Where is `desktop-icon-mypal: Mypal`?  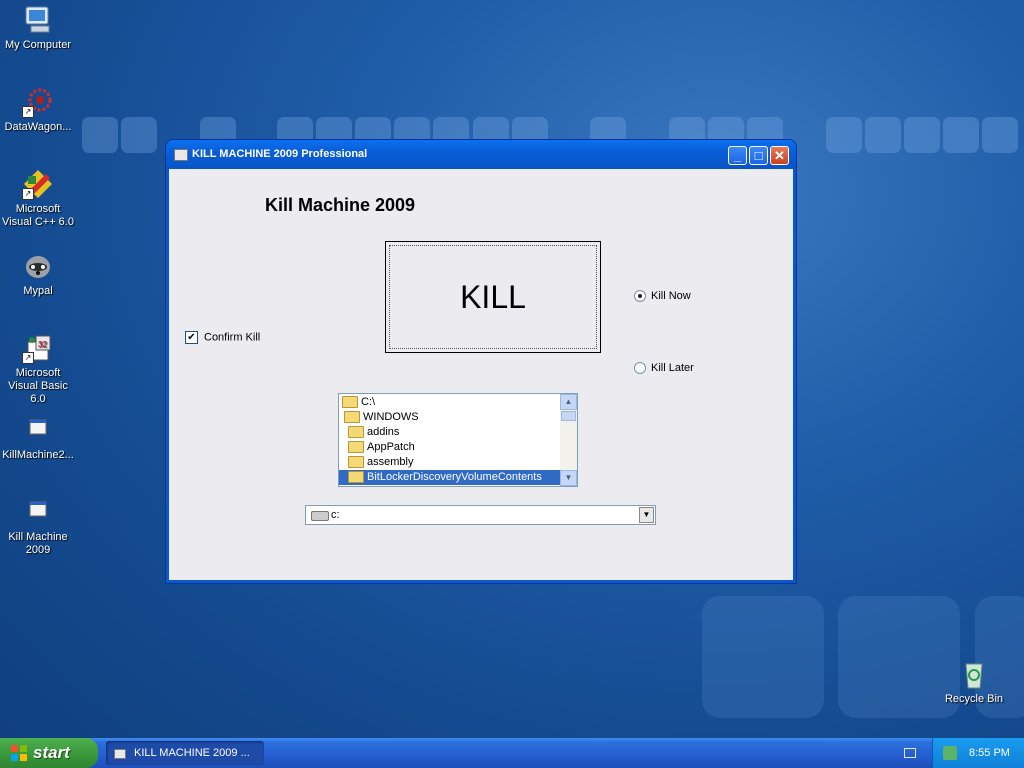
desktop-icon-mypal: Mypal is located at coordinates (38, 274).